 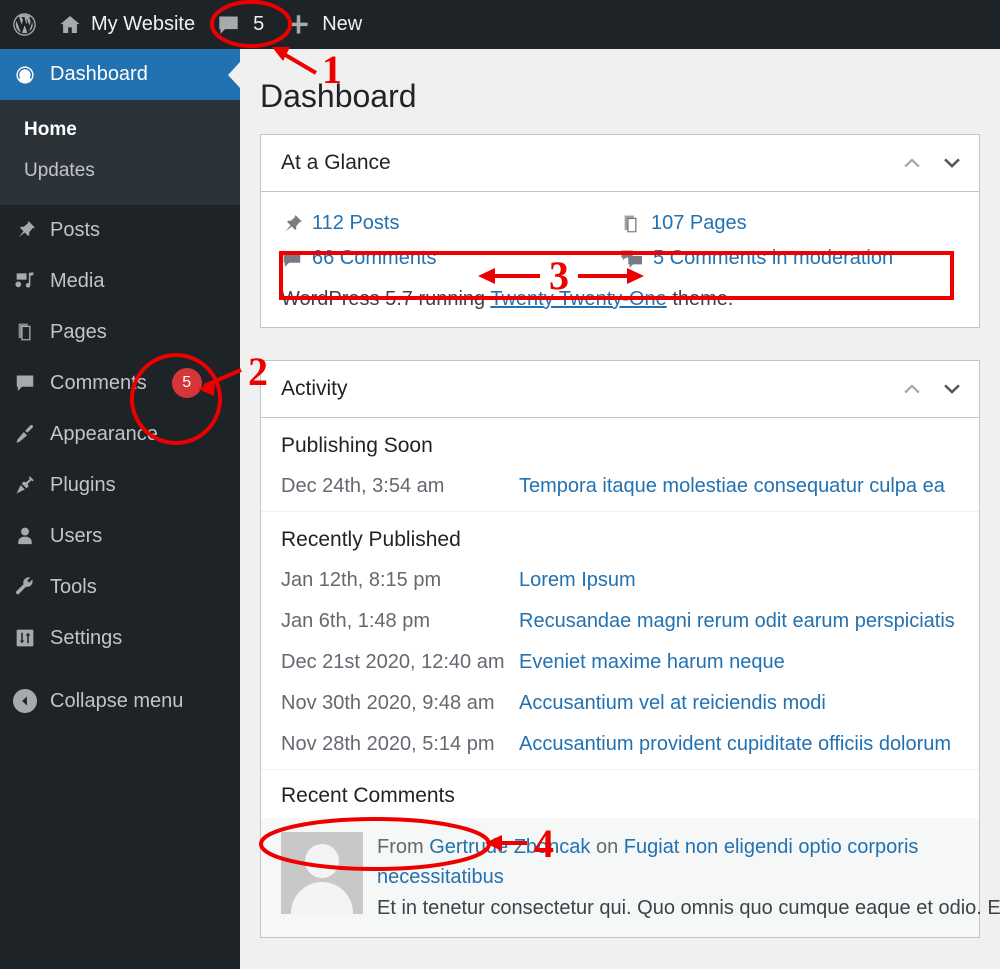 What do you see at coordinates (117, 700) in the screenshot?
I see `collapse-menu-label: Collapse menu` at bounding box center [117, 700].